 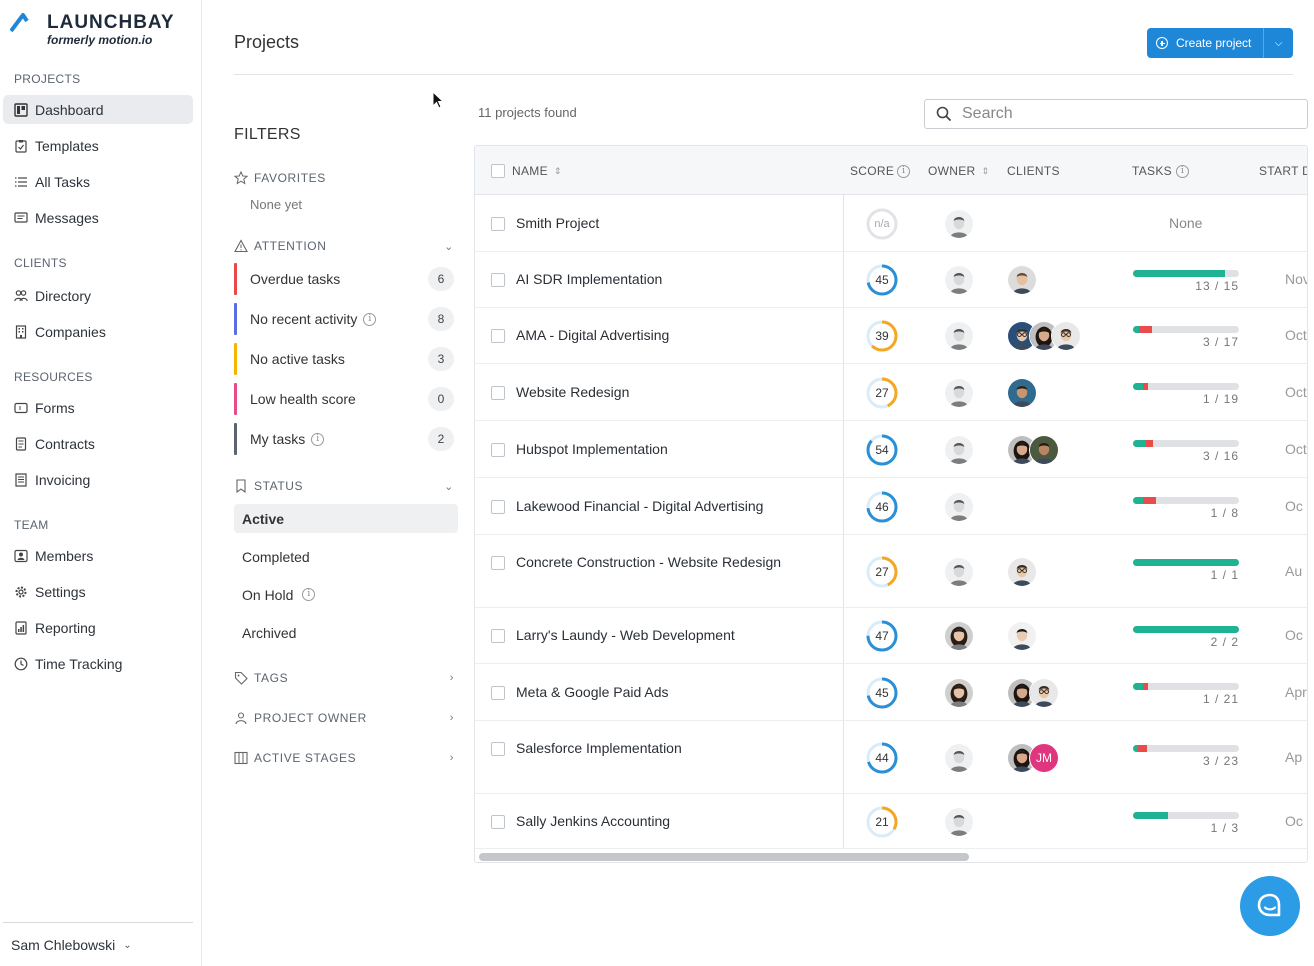 What do you see at coordinates (589, 279) in the screenshot?
I see `project-name: AI SDR Implementation` at bounding box center [589, 279].